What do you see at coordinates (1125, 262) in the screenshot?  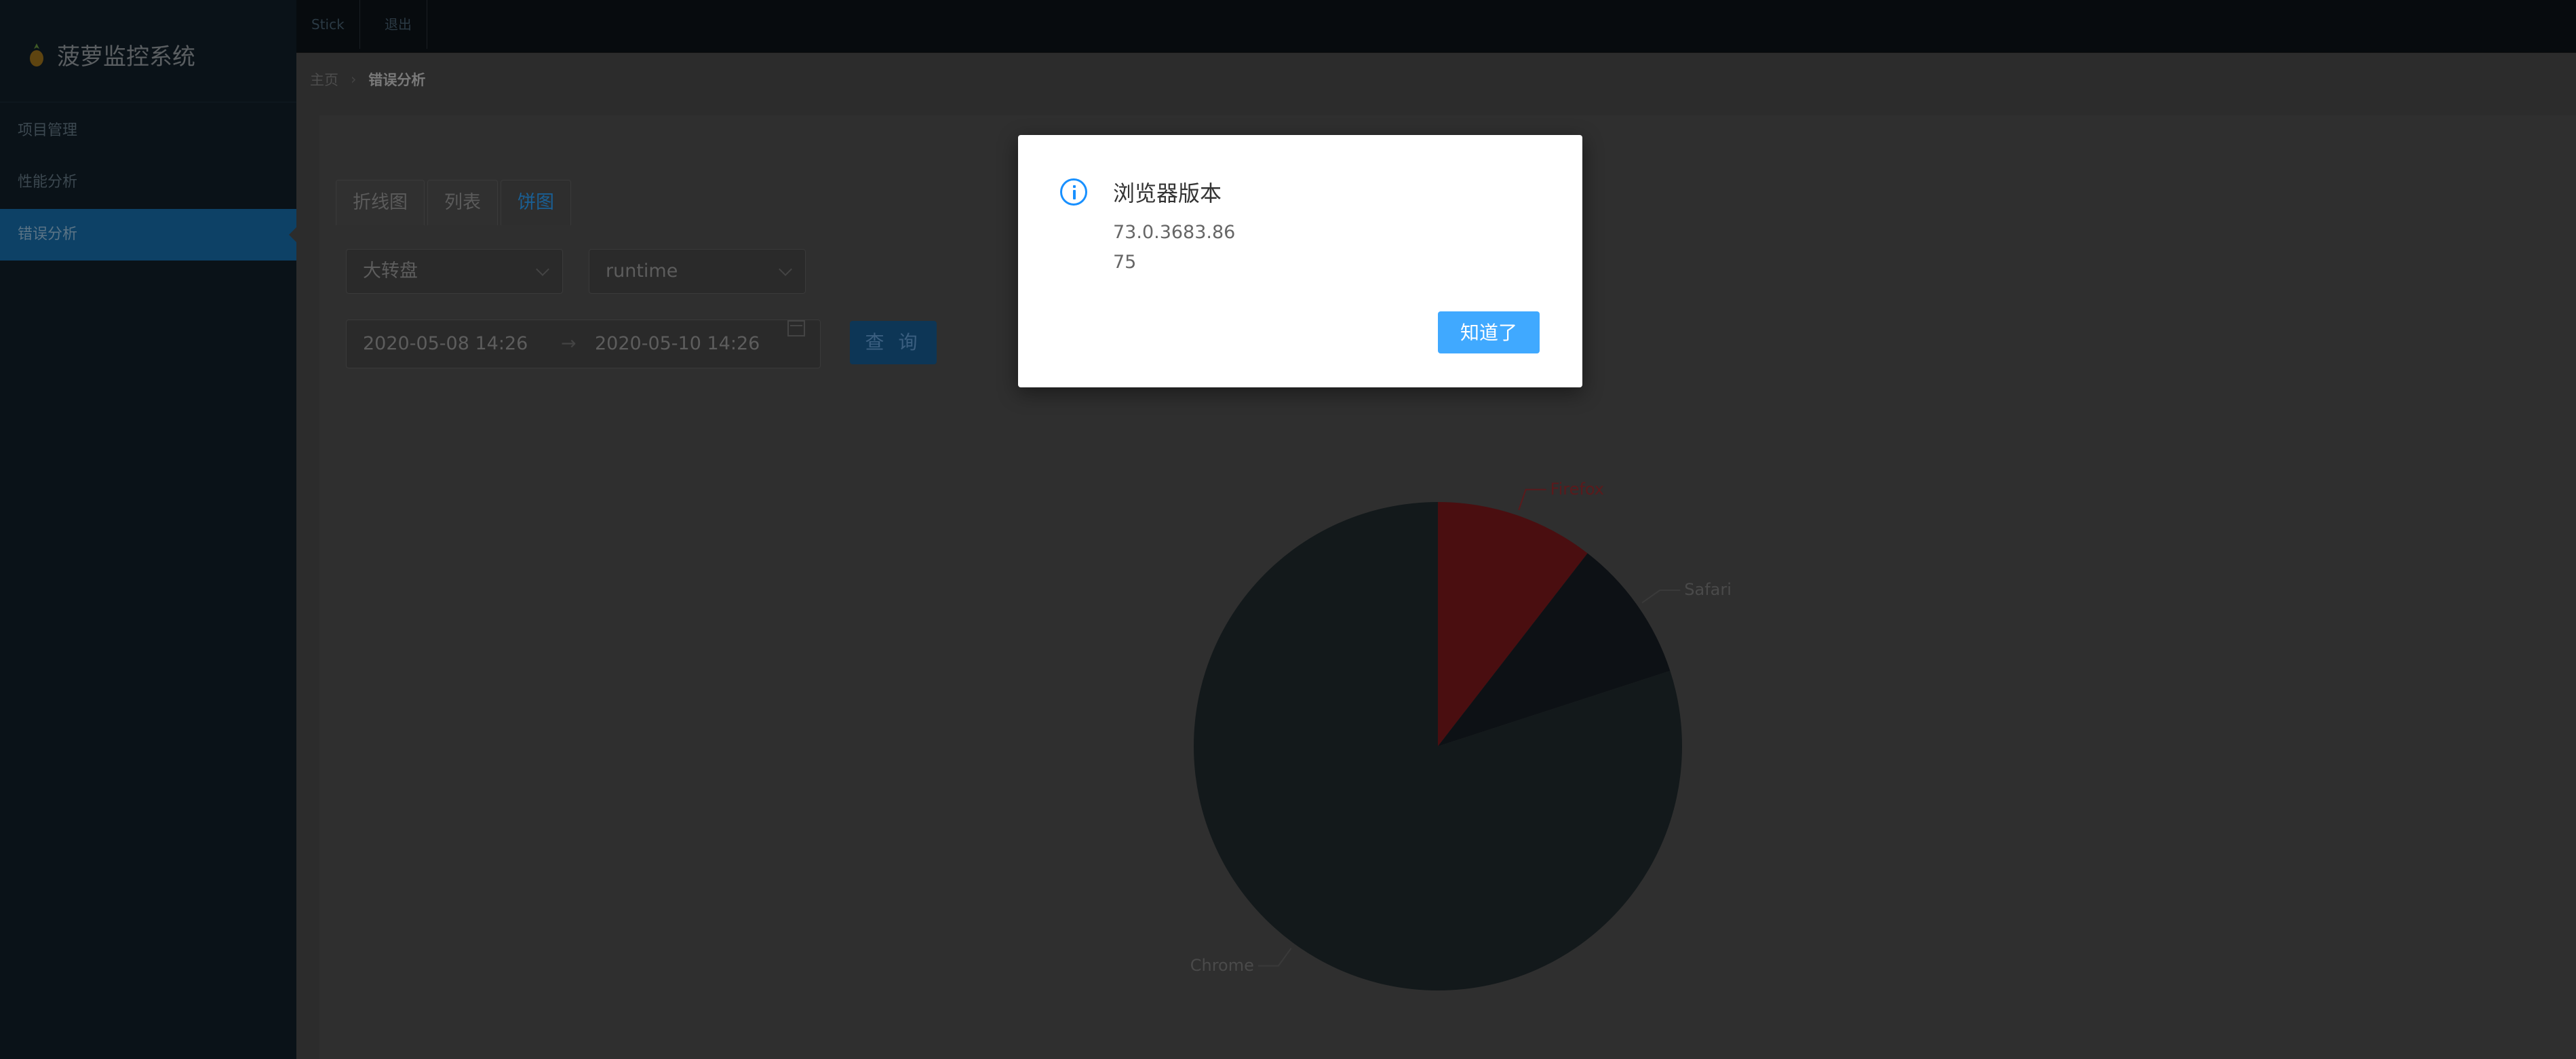 I see `modal-line: 75` at bounding box center [1125, 262].